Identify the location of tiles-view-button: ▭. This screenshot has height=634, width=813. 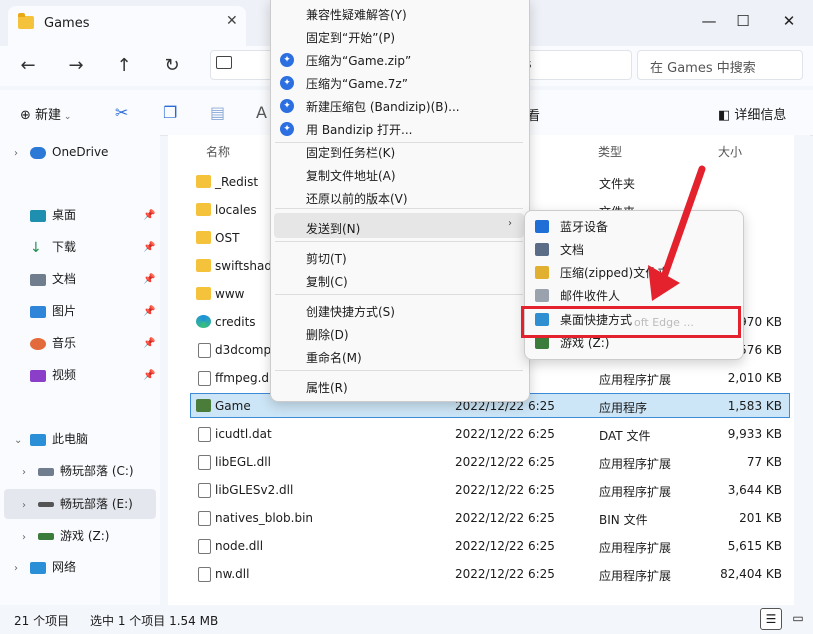
(798, 618).